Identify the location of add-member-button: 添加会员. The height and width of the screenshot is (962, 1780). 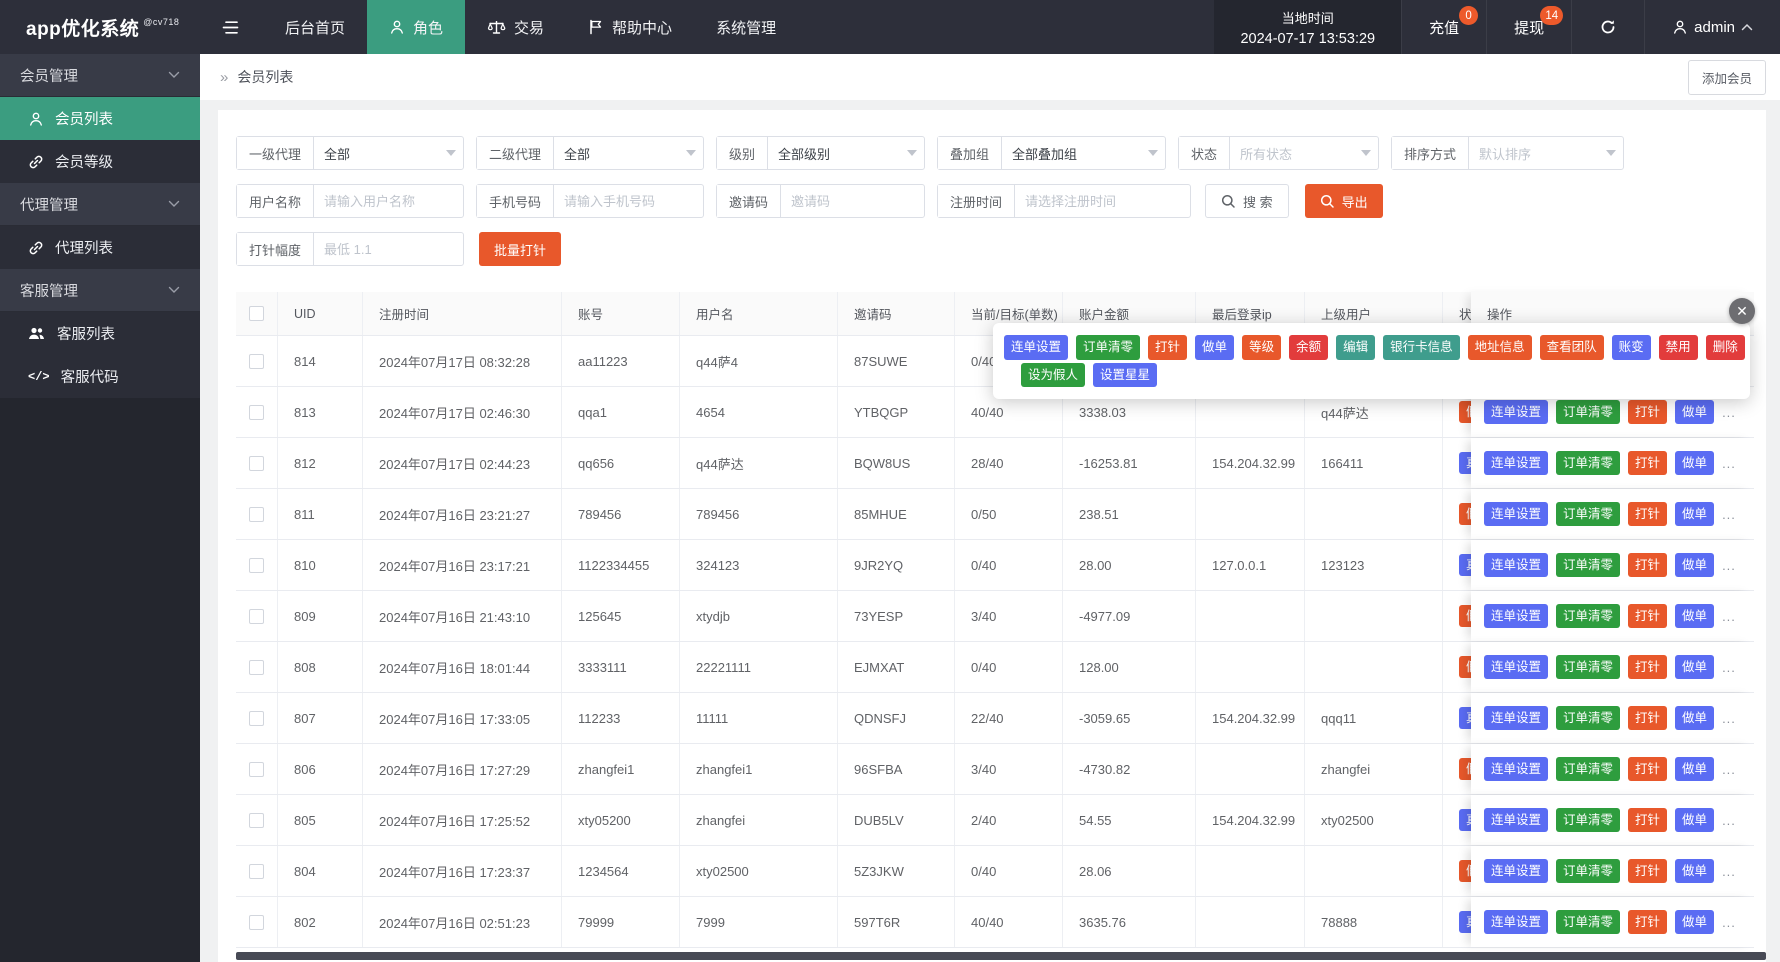
(1726, 77).